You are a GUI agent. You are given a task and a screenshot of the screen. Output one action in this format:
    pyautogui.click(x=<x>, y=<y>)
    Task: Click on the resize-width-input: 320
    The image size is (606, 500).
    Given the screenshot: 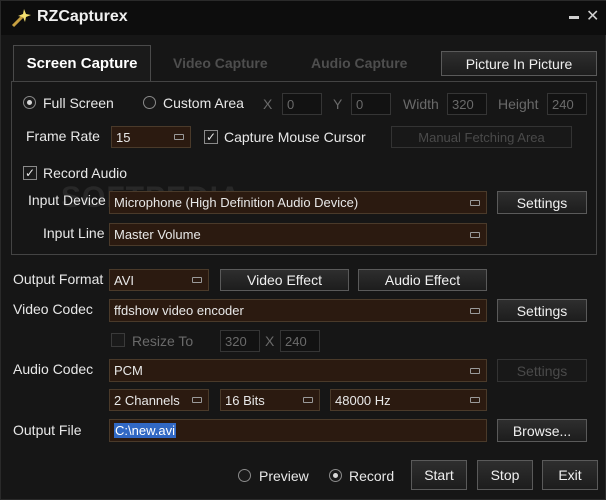 What is the action you would take?
    pyautogui.click(x=240, y=341)
    